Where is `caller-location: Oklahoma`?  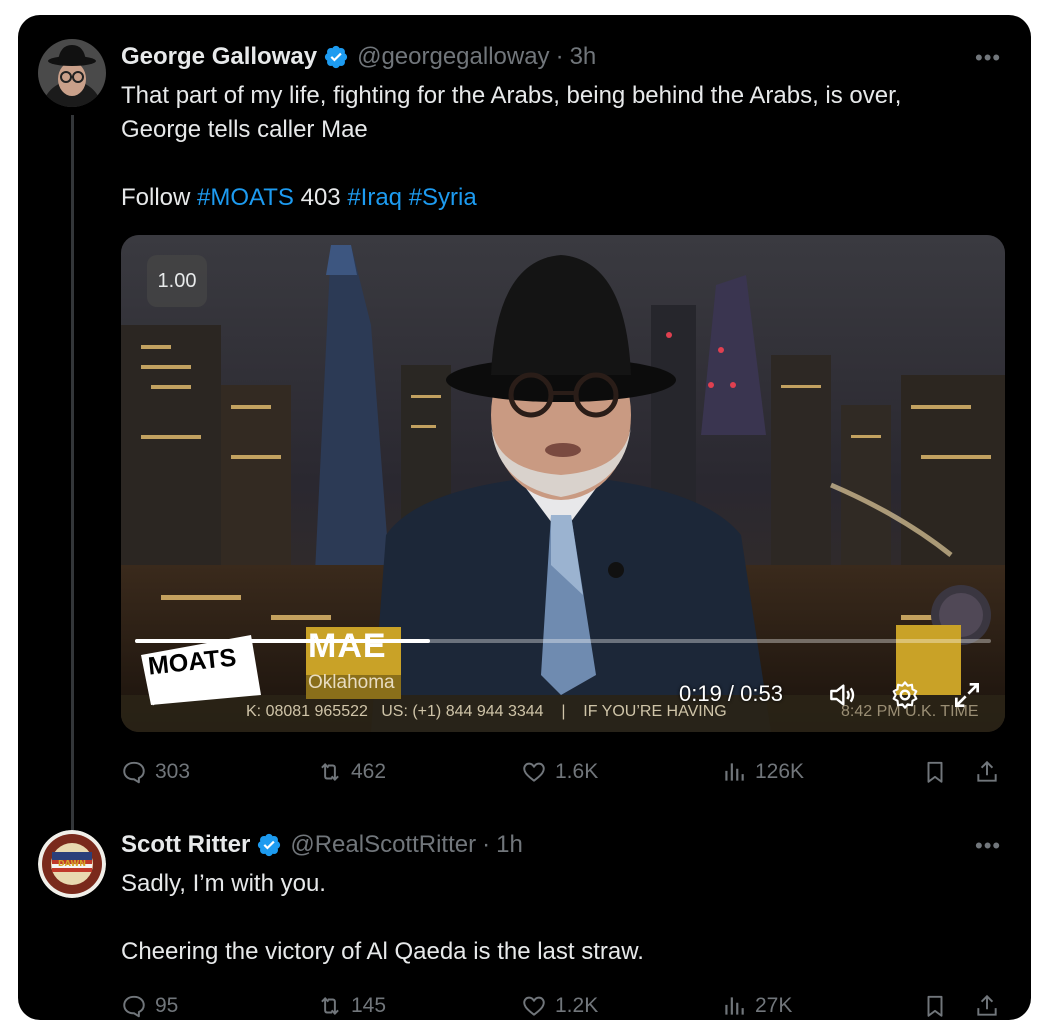 caller-location: Oklahoma is located at coordinates (351, 682).